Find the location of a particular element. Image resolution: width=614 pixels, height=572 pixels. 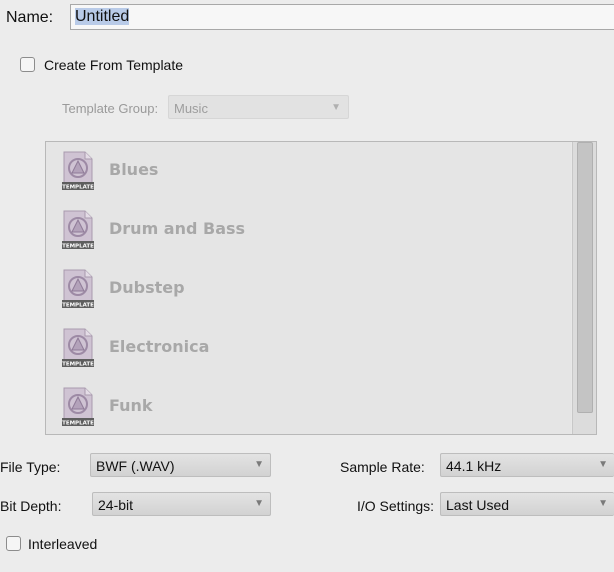

file-type-value: BWF (.WAV) is located at coordinates (135, 466).